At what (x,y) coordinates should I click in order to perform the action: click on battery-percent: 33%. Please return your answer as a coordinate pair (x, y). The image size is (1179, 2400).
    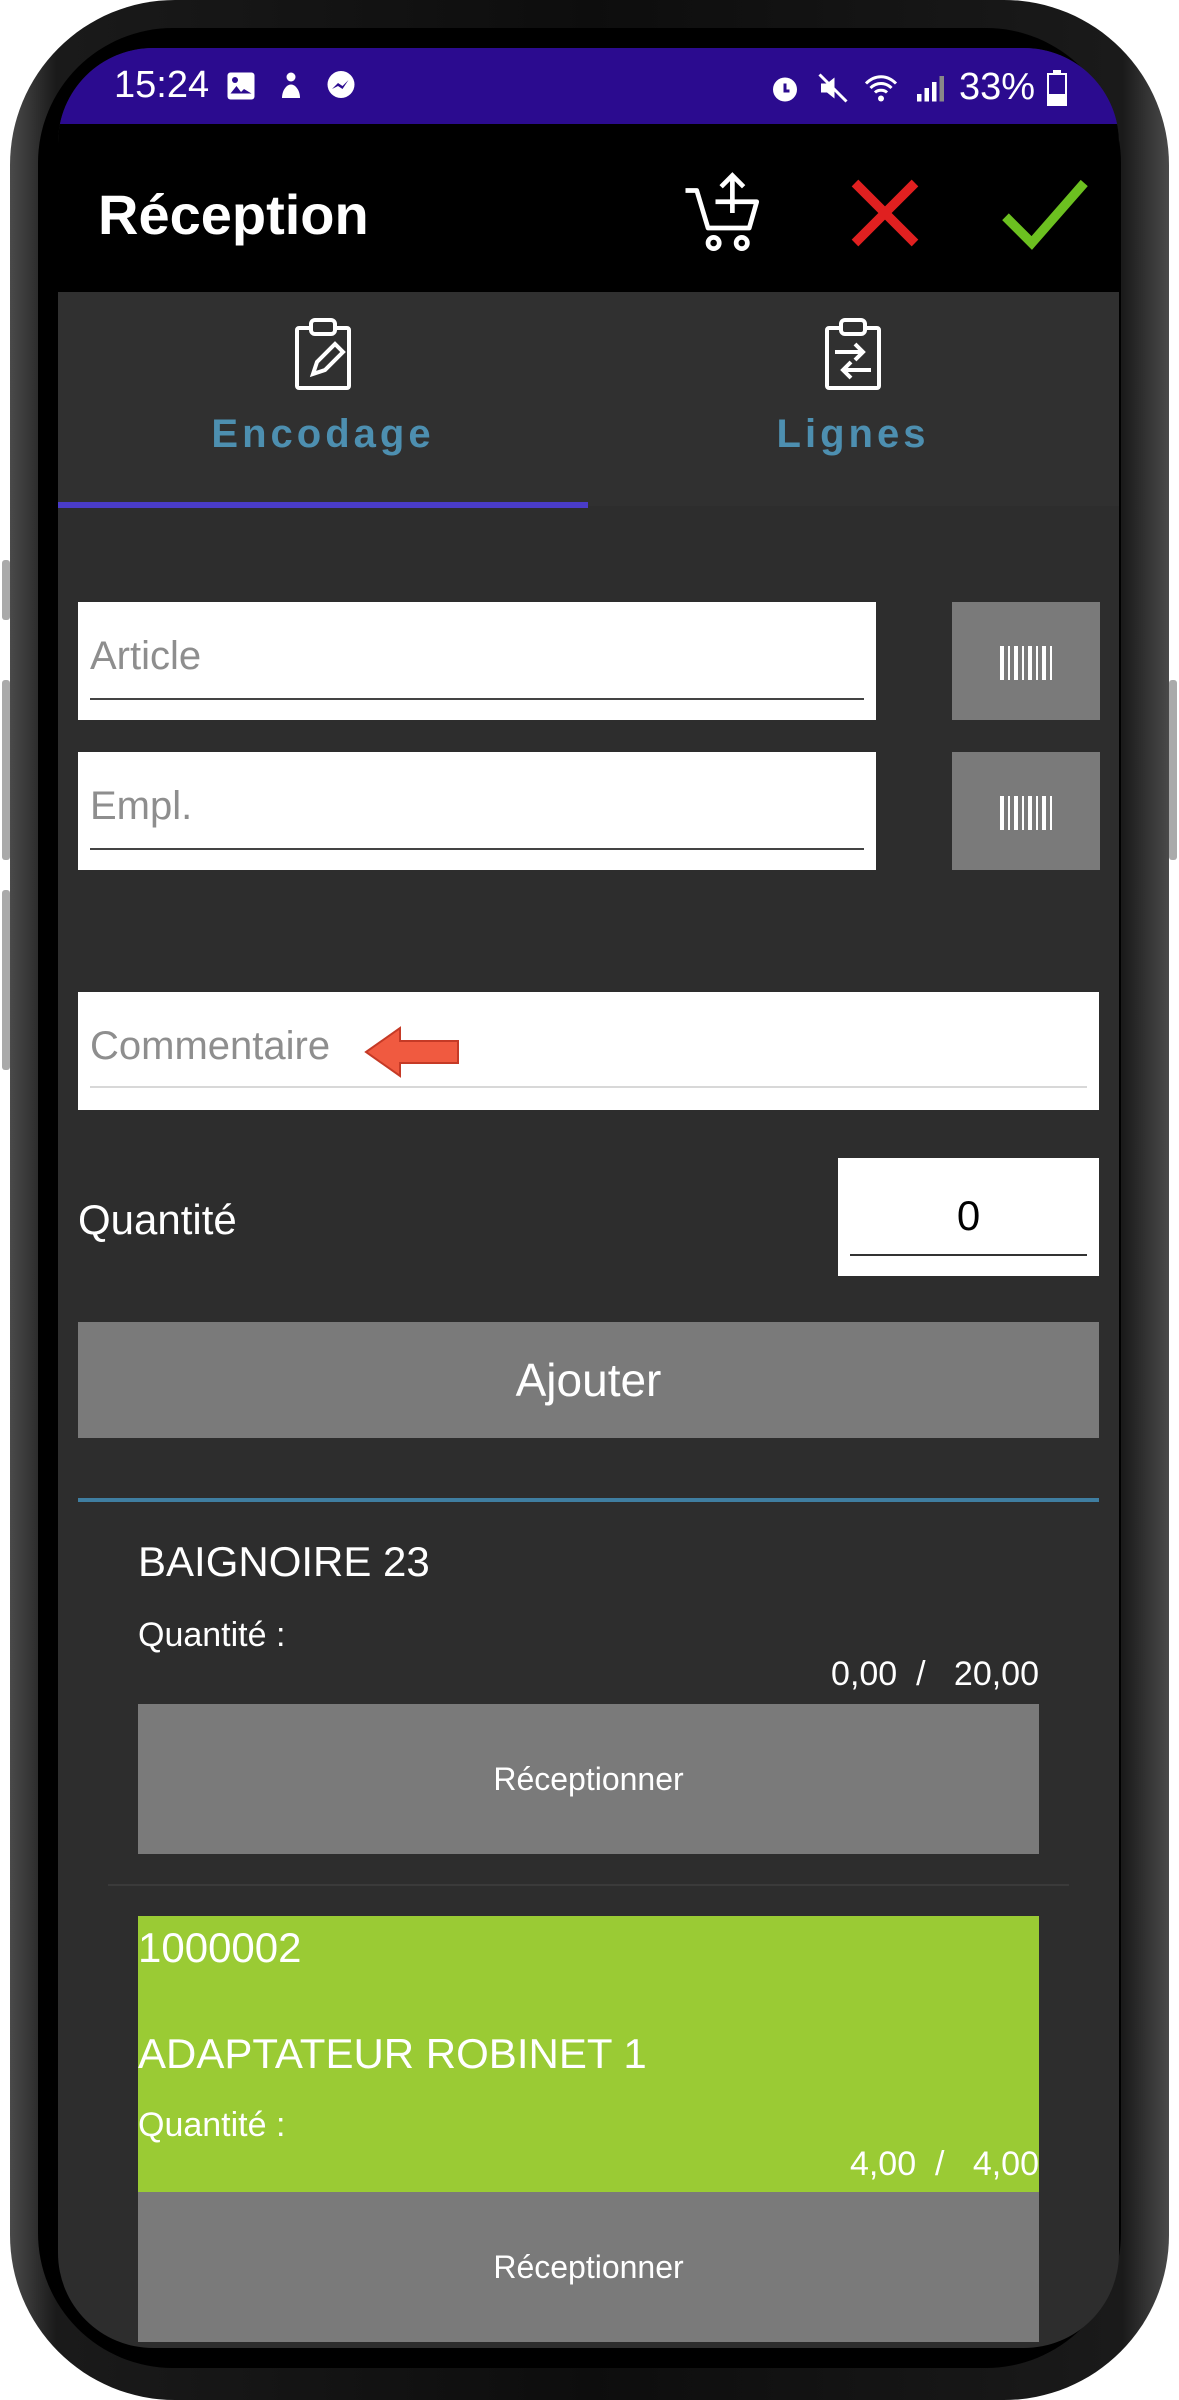
    Looking at the image, I should click on (996, 87).